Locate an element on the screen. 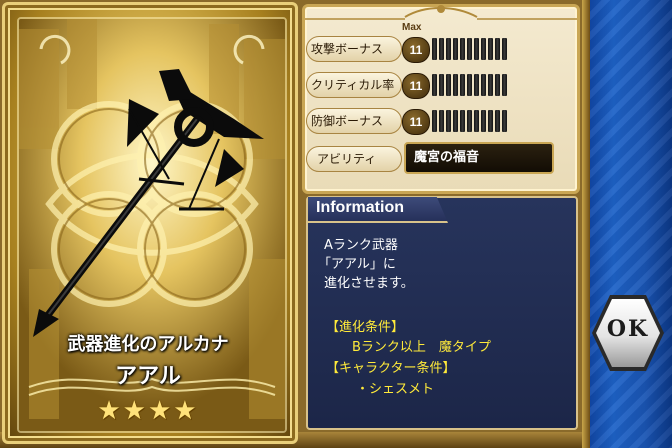 This screenshot has width=672, height=448. stat-label-attack: 攻撃ボーナス is located at coordinates (354, 49).